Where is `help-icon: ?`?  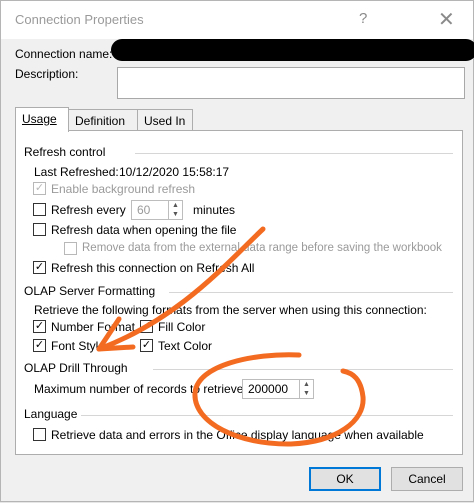
help-icon: ? is located at coordinates (363, 18).